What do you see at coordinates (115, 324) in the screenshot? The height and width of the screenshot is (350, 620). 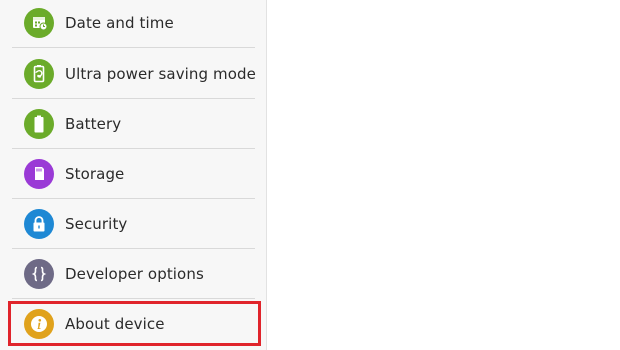 I see `settings-item-label: About device` at bounding box center [115, 324].